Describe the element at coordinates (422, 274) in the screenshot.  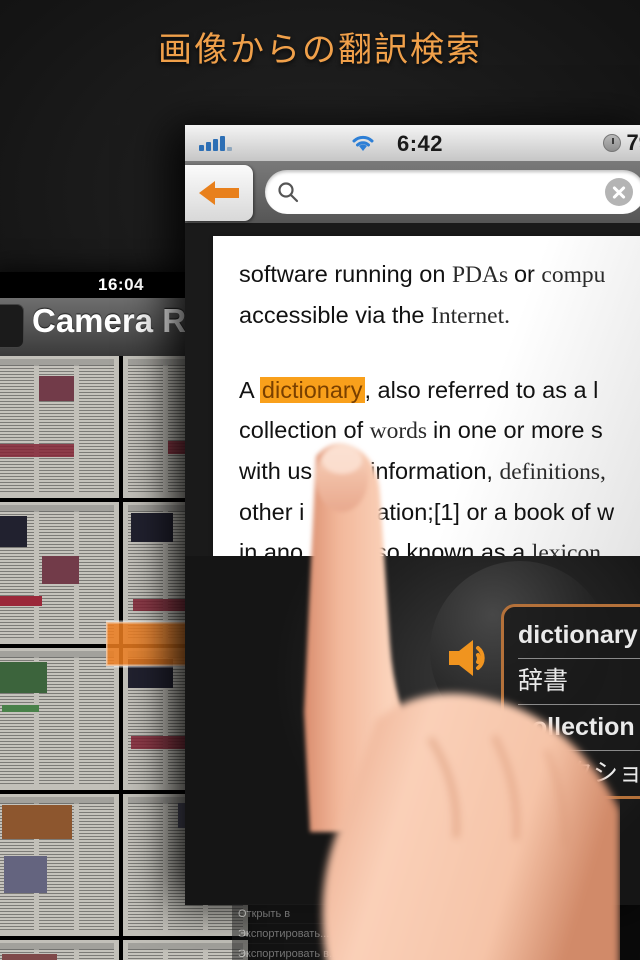
I see `doc-line: software running on PDAs or compu` at that location.